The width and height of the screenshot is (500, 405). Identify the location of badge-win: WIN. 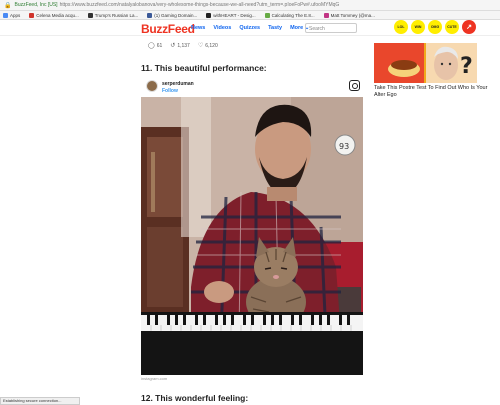
(418, 27).